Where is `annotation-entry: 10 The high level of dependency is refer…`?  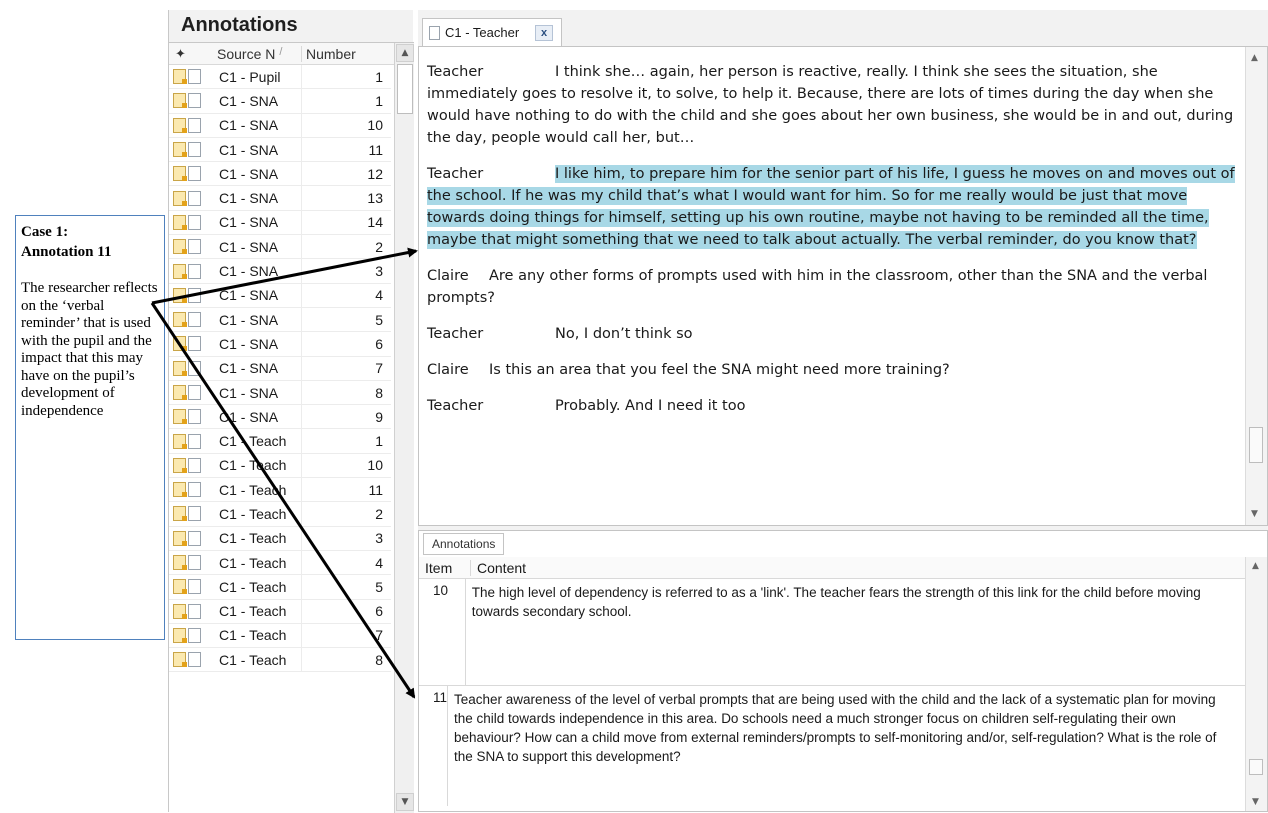 annotation-entry: 10 The high level of dependency is refer… is located at coordinates (833, 632).